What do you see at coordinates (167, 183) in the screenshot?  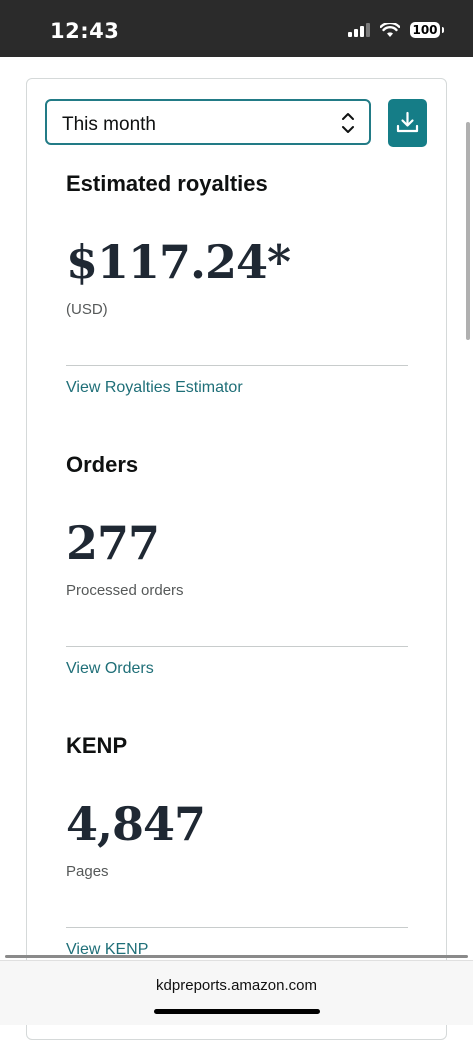 I see `royalties-title: Estimated royalties` at bounding box center [167, 183].